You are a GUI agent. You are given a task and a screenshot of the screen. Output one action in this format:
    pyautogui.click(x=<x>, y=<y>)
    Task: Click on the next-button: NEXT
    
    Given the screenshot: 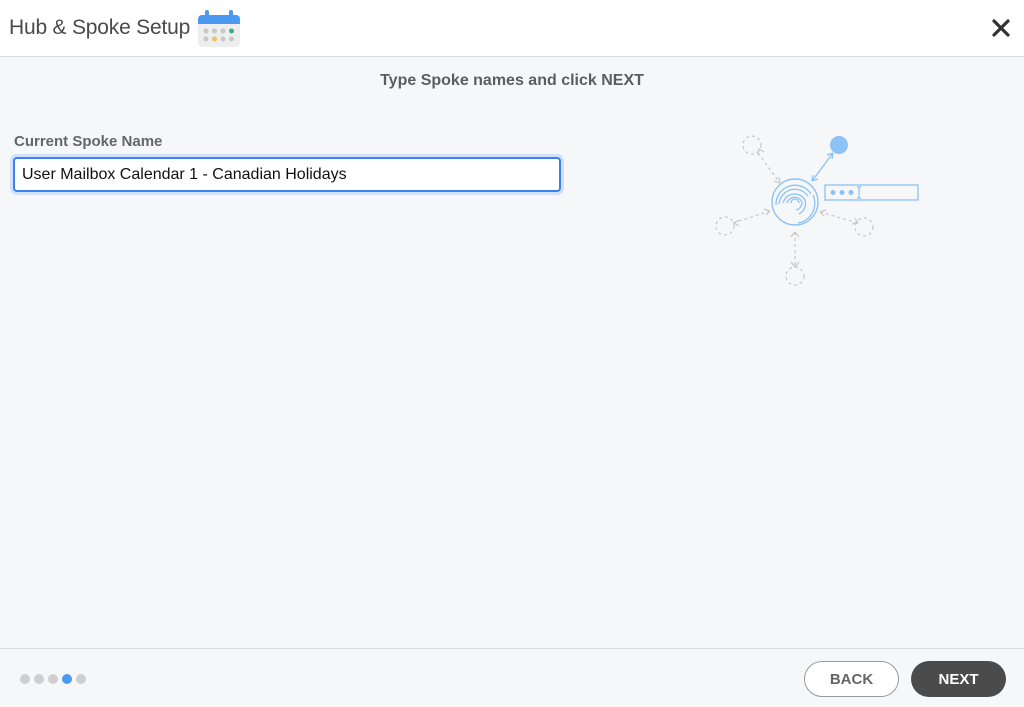 What is the action you would take?
    pyautogui.click(x=958, y=679)
    